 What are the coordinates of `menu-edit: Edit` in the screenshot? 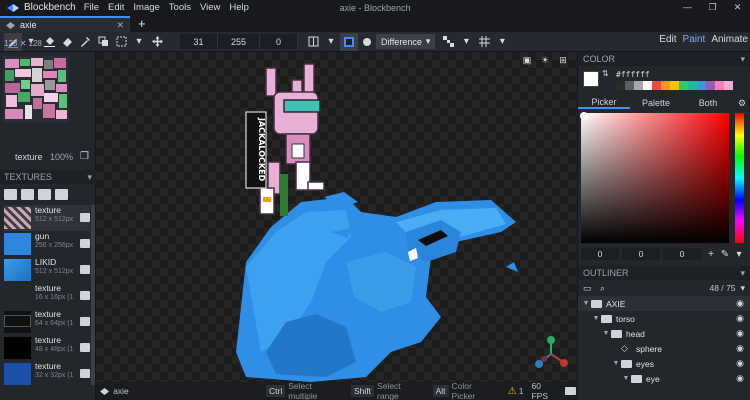 It's located at (116, 7).